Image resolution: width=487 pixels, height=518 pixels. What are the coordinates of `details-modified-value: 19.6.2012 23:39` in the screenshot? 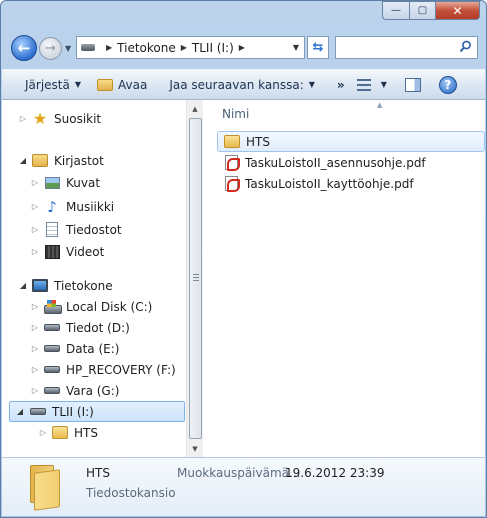 It's located at (335, 473).